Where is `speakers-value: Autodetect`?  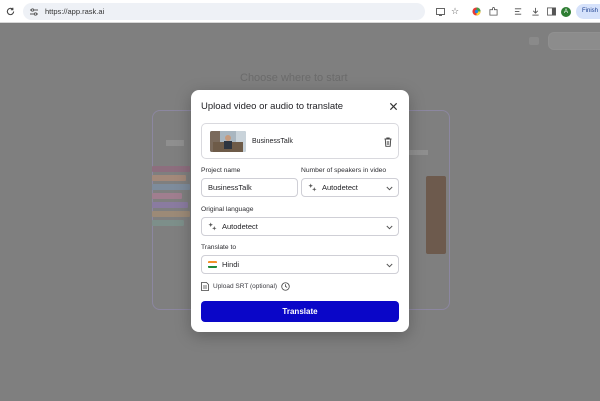
speakers-value: Autodetect is located at coordinates (340, 187).